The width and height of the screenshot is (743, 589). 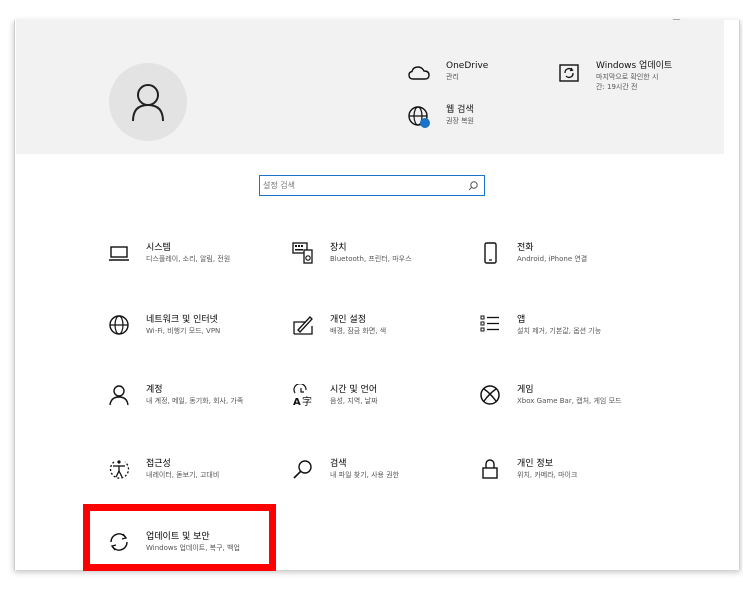 I want to click on tile-title: 접근성, so click(x=158, y=464).